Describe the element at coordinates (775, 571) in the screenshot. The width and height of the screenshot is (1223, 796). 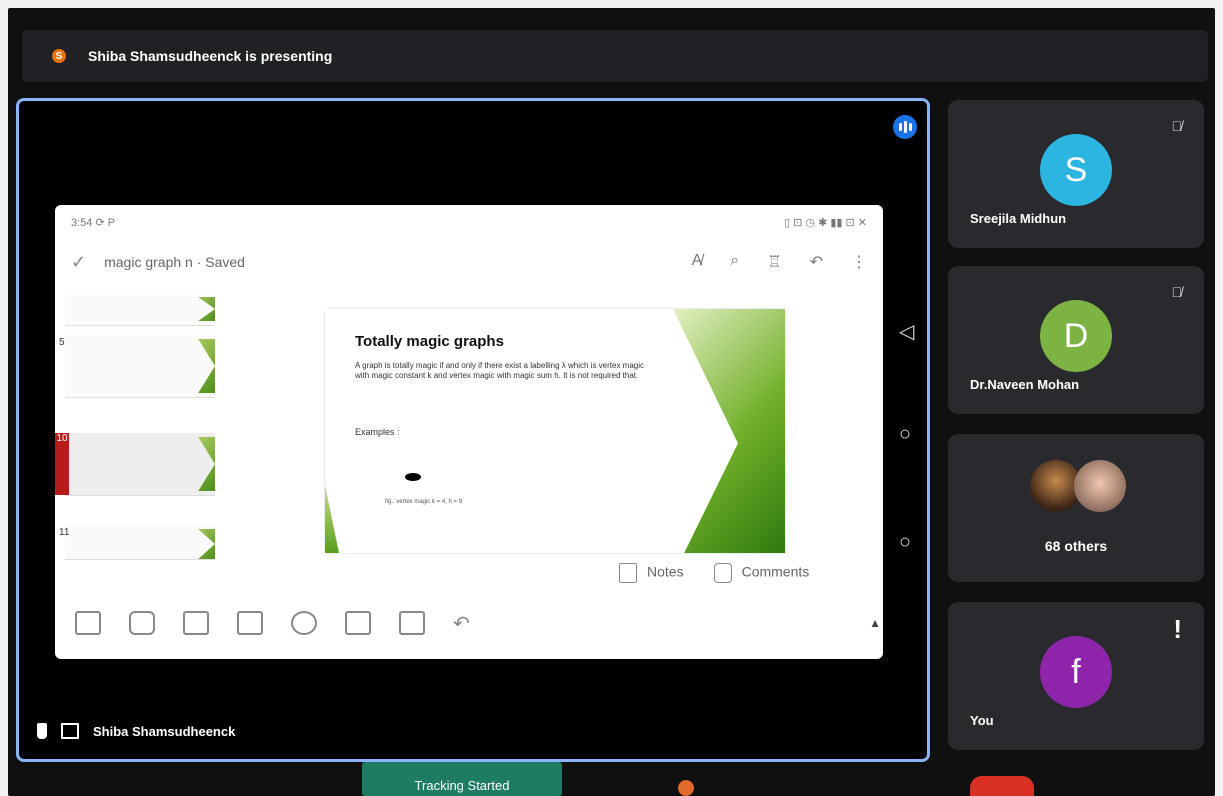
I see `comments-label: Comments` at that location.